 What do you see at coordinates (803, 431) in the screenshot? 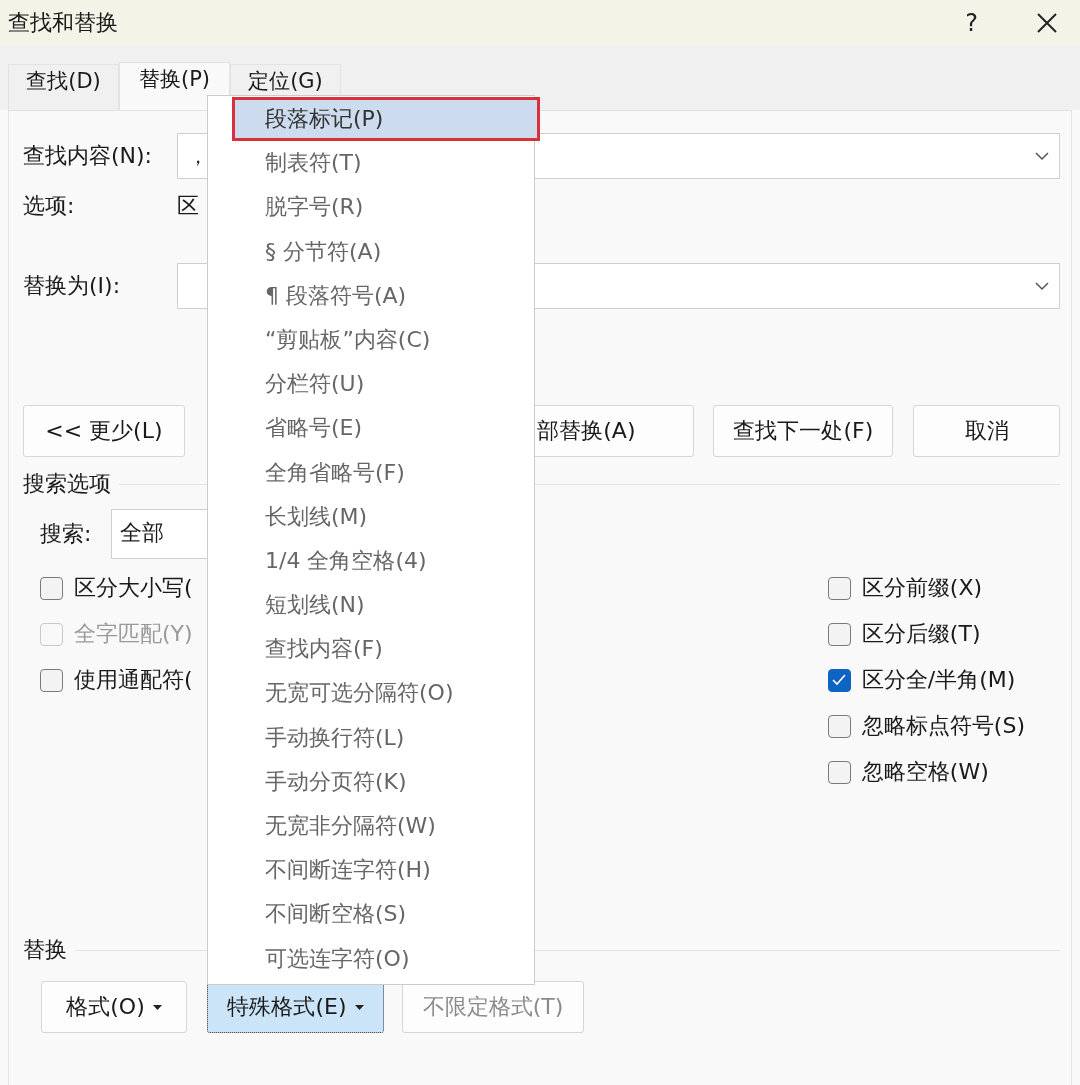
I see `dialog-button: 查找下一处(F)` at bounding box center [803, 431].